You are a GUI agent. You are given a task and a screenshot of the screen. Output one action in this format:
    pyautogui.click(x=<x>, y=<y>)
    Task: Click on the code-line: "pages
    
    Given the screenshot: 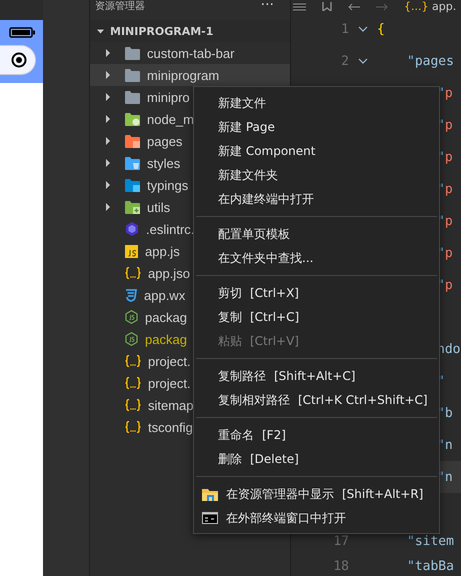 What is the action you would take?
    pyautogui.click(x=430, y=61)
    